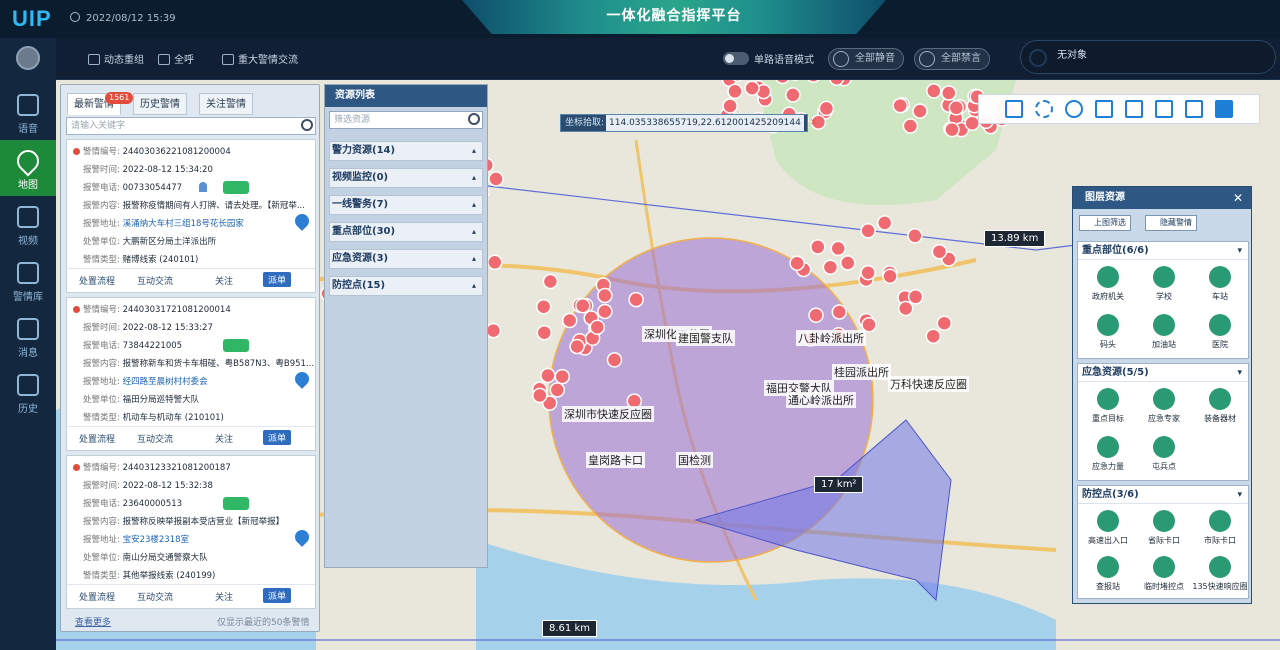  I want to click on resource-section: 重点部位(30), so click(406, 232).